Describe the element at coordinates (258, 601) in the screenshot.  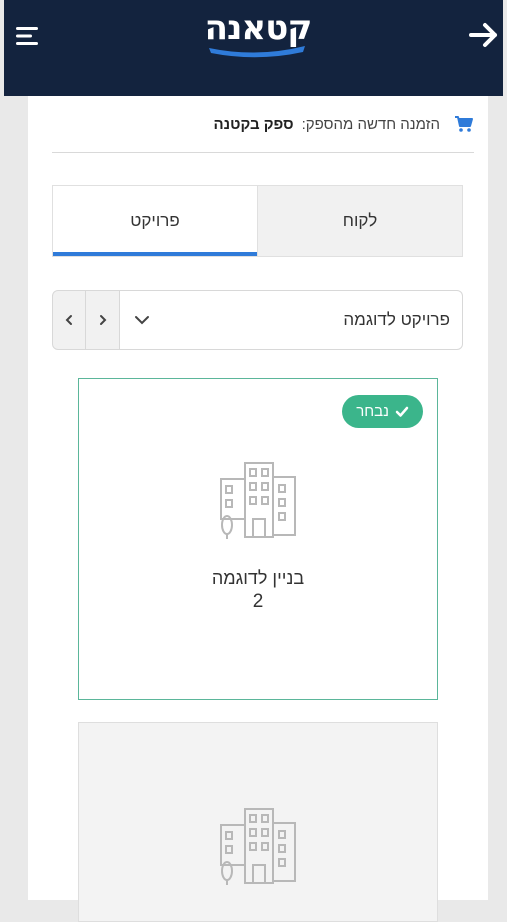
I see `building-number: 2` at that location.